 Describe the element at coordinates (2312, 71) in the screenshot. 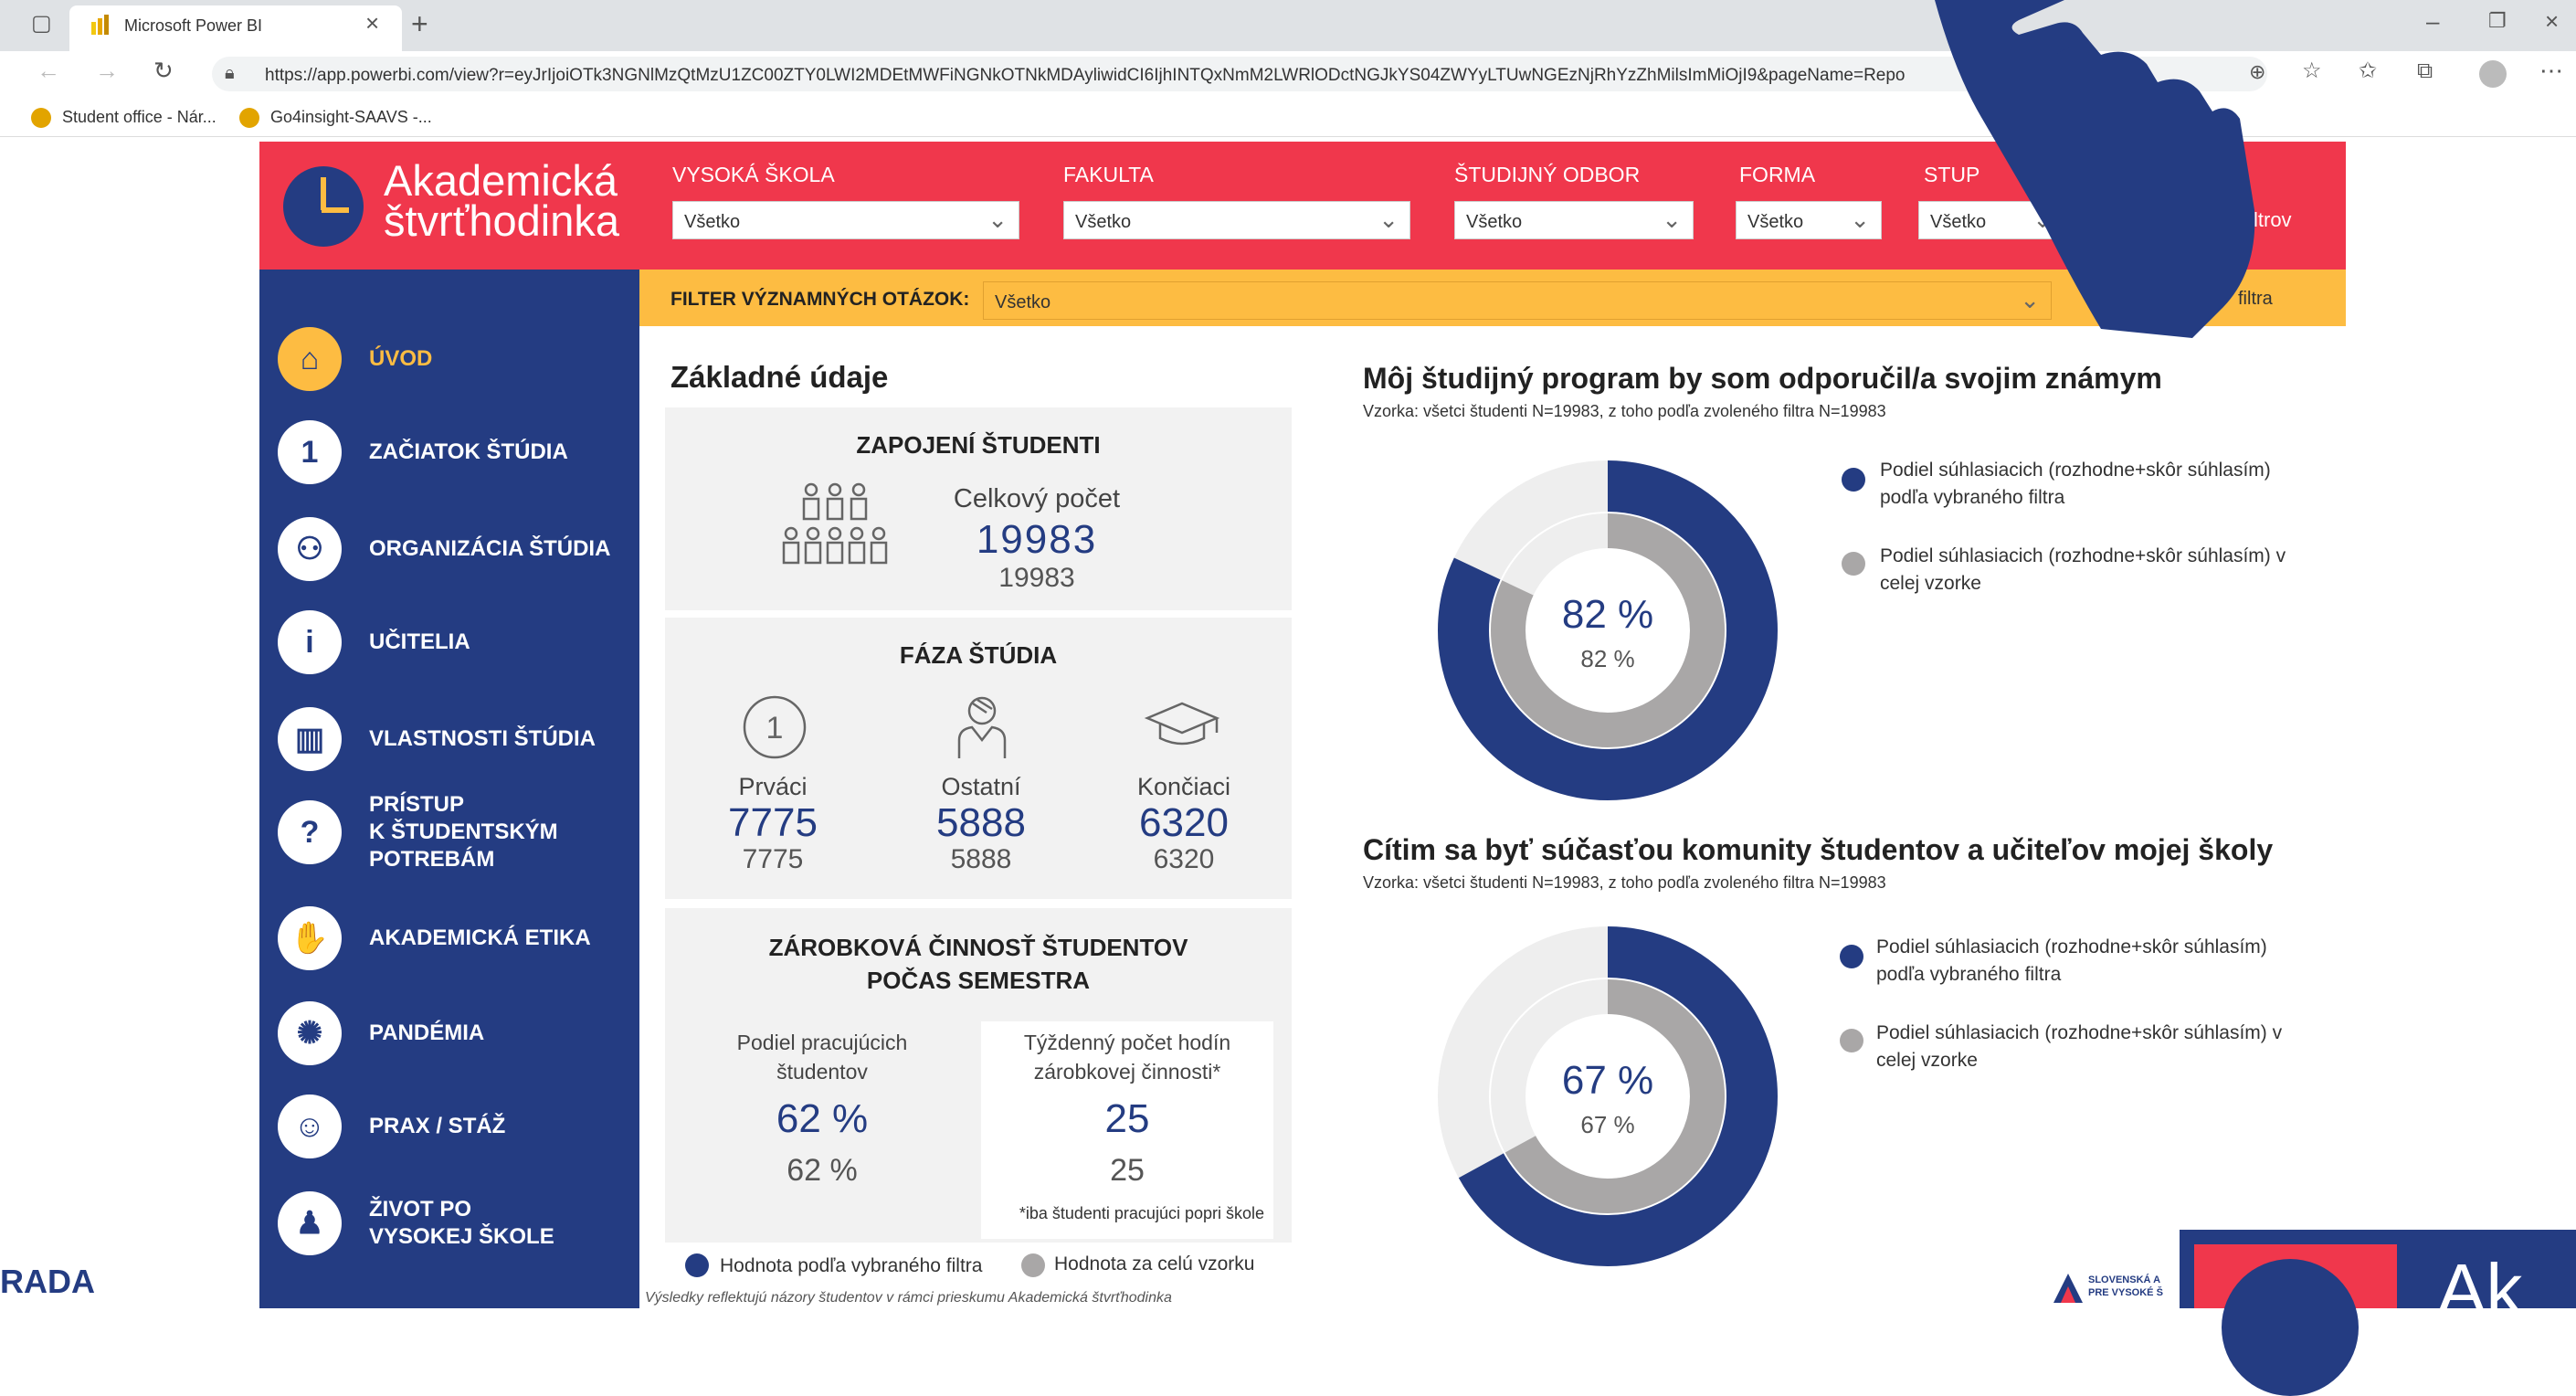

I see `favorite-icon: ☆` at that location.